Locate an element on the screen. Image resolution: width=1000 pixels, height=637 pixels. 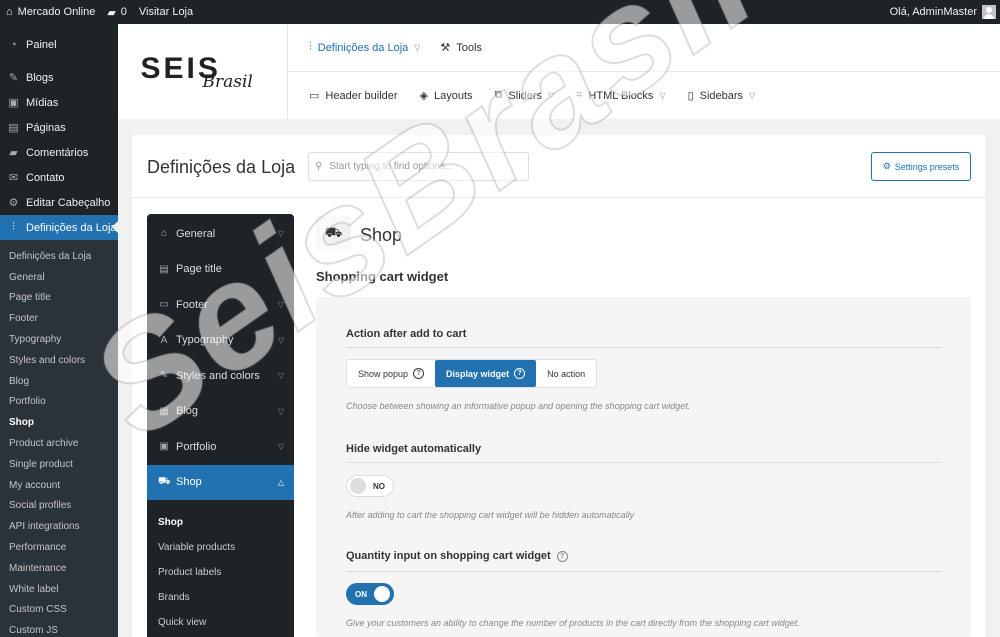
hide-widget-toggle: NO is located at coordinates (370, 486).